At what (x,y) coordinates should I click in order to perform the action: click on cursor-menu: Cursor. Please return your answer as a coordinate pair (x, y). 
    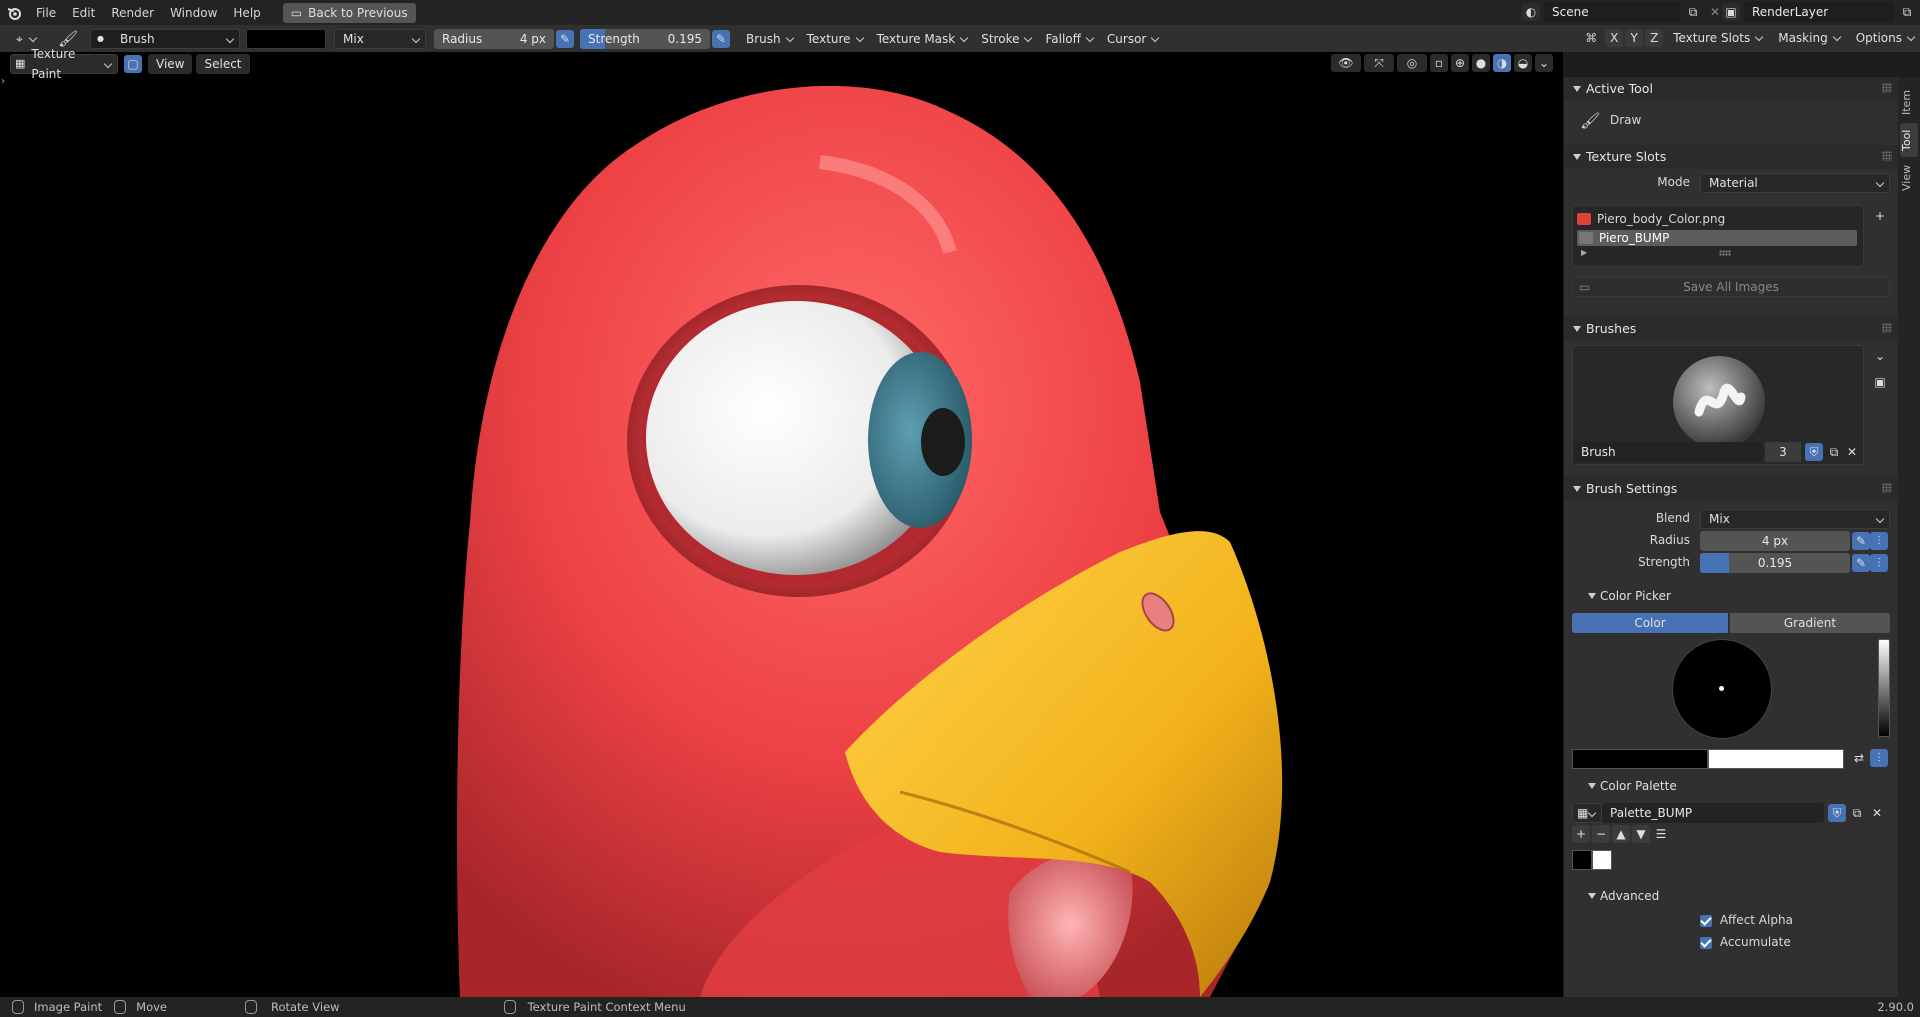
    Looking at the image, I should click on (1131, 39).